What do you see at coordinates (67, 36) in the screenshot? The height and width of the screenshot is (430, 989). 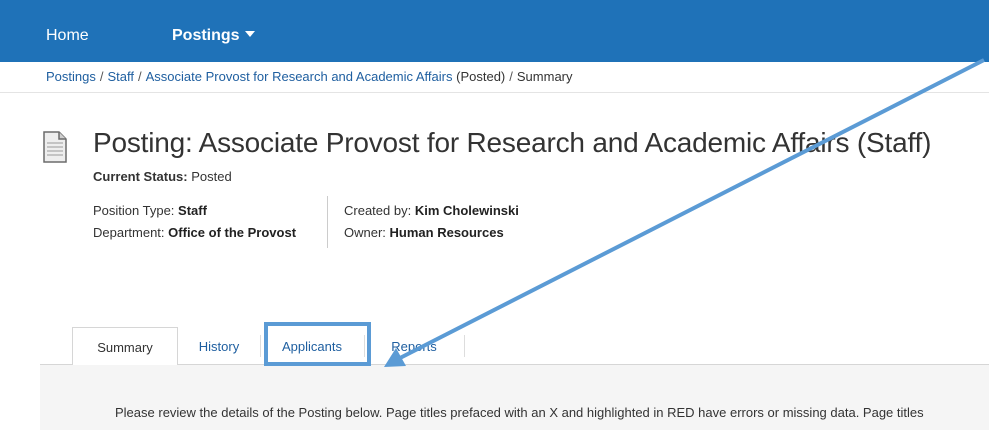 I see `nav-home-link: Home` at bounding box center [67, 36].